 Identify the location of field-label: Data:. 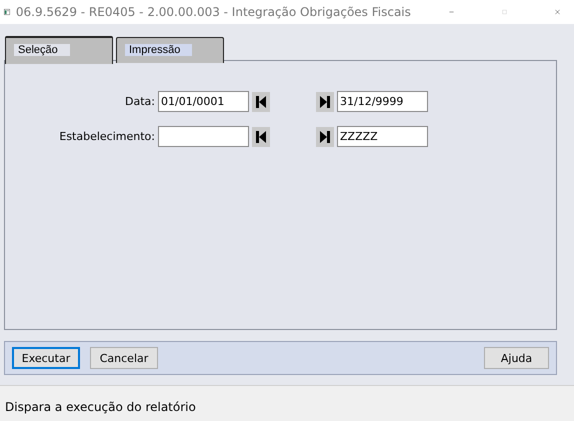
(139, 101).